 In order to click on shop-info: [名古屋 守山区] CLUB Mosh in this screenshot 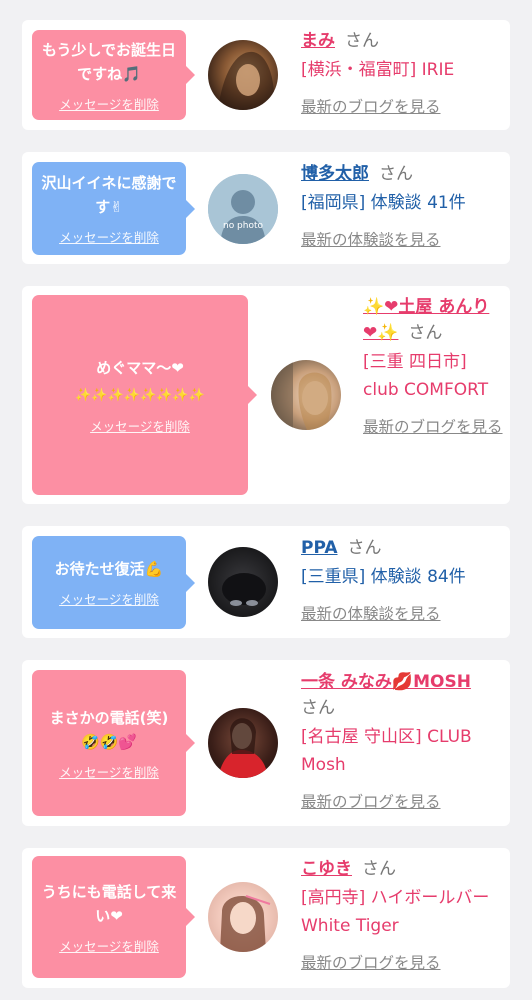, I will do `click(386, 751)`.